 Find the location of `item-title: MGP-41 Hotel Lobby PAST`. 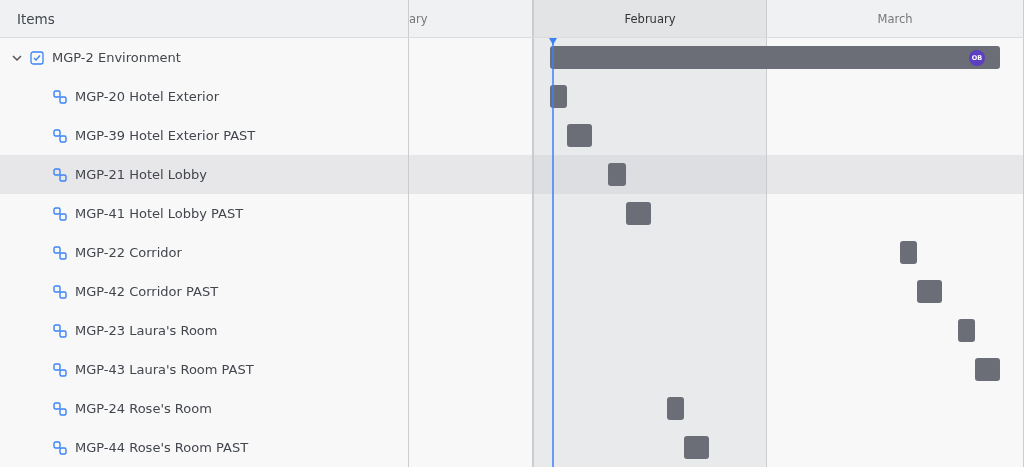

item-title: MGP-41 Hotel Lobby PAST is located at coordinates (159, 213).